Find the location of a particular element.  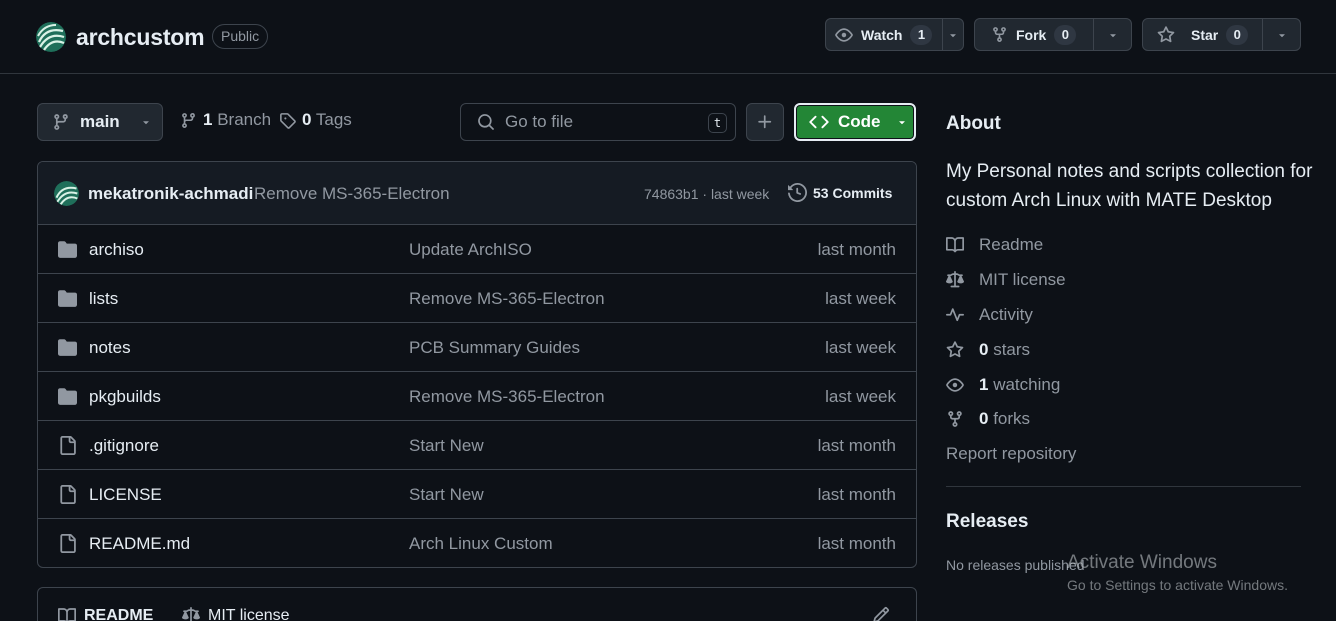

stars-count: 0 is located at coordinates (984, 349).